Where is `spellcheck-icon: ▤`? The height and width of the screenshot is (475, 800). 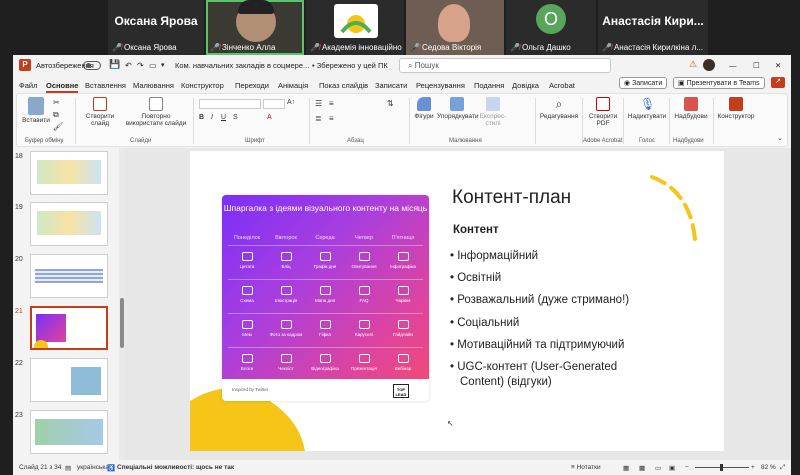 spellcheck-icon: ▤ is located at coordinates (68, 468).